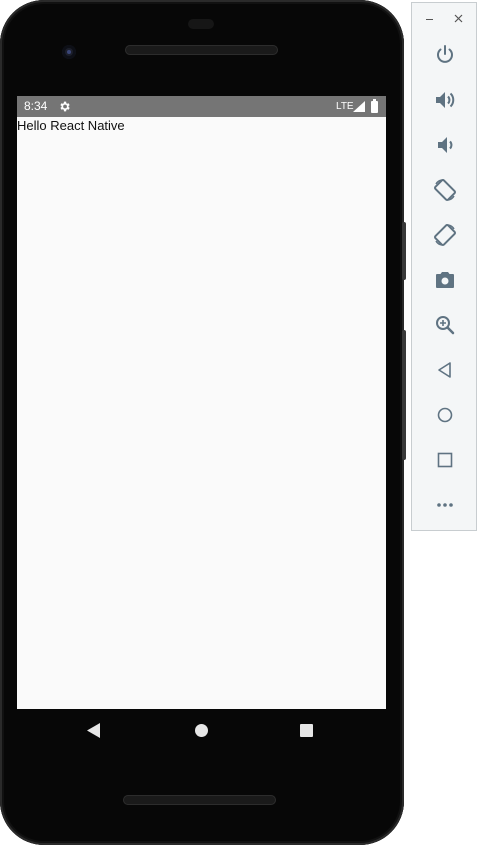 The height and width of the screenshot is (847, 479). Describe the element at coordinates (445, 505) in the screenshot. I see `more-icon` at that location.